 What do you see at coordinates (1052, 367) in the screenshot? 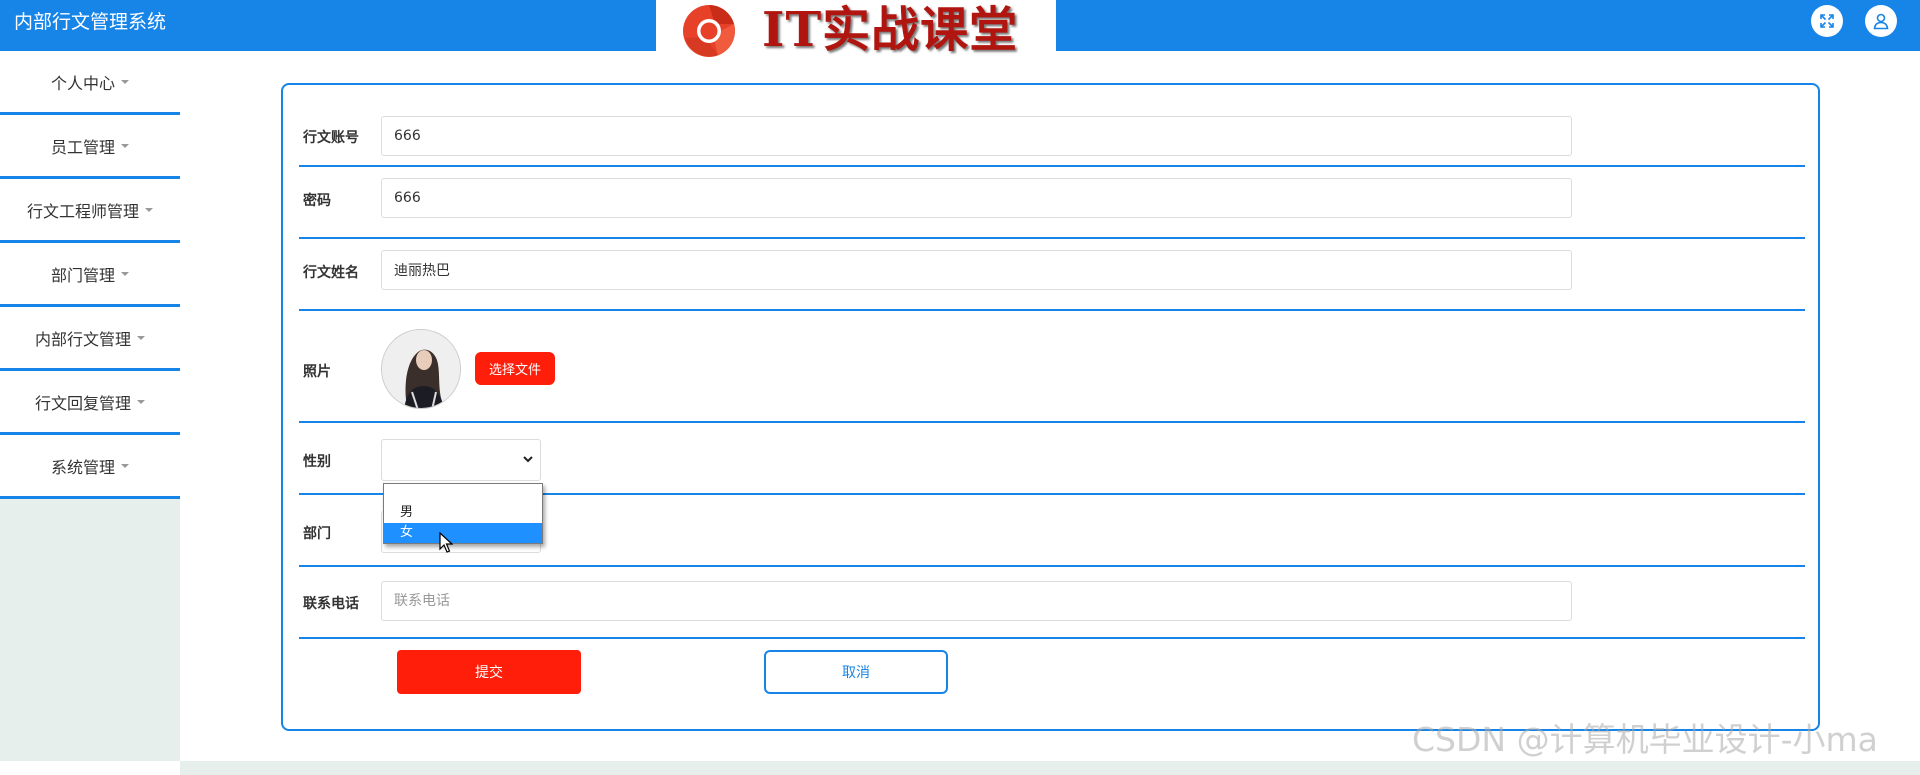
I see `form-row-photo: 照片 选择文件` at bounding box center [1052, 367].